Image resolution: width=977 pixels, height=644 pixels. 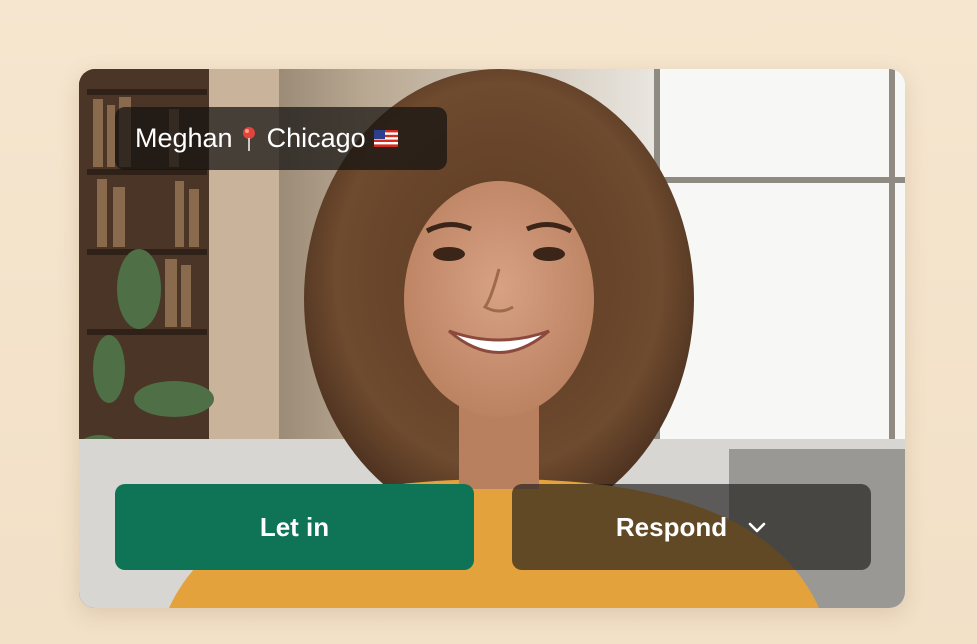 What do you see at coordinates (385, 138) in the screenshot?
I see `us-flag-icon` at bounding box center [385, 138].